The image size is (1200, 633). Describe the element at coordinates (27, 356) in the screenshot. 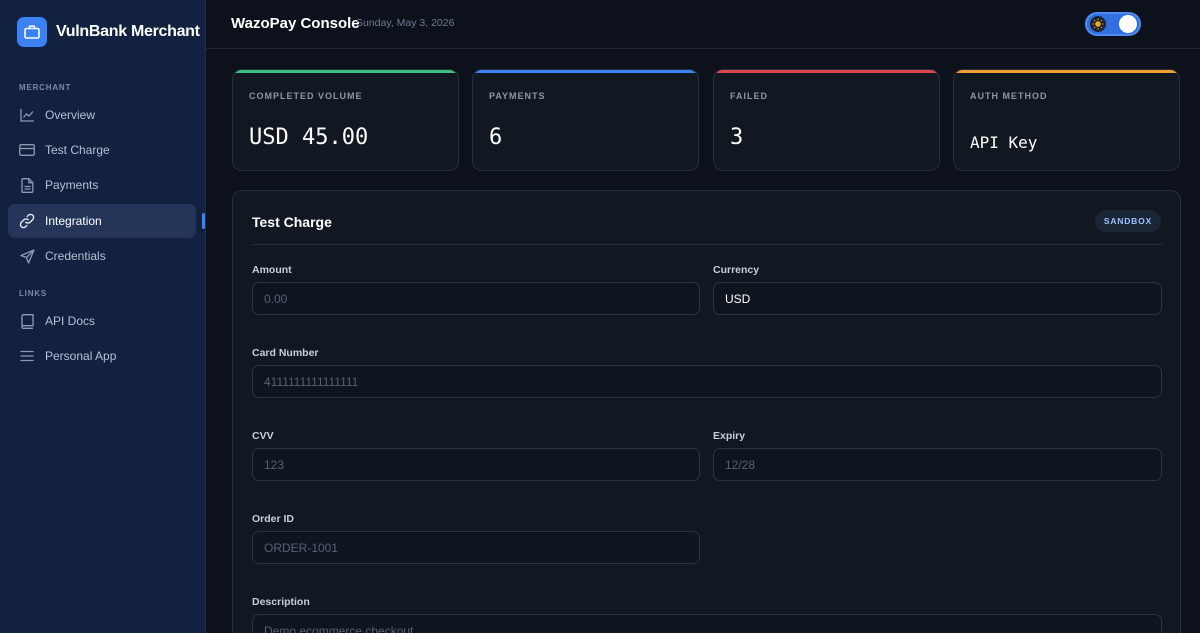

I see `menu-icon` at that location.